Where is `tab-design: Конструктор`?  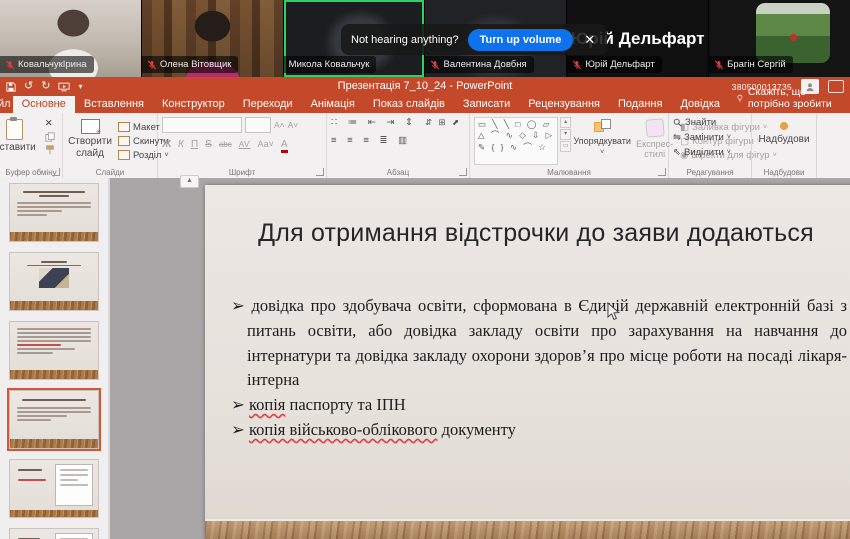
tab-design: Конструктор is located at coordinates (193, 104).